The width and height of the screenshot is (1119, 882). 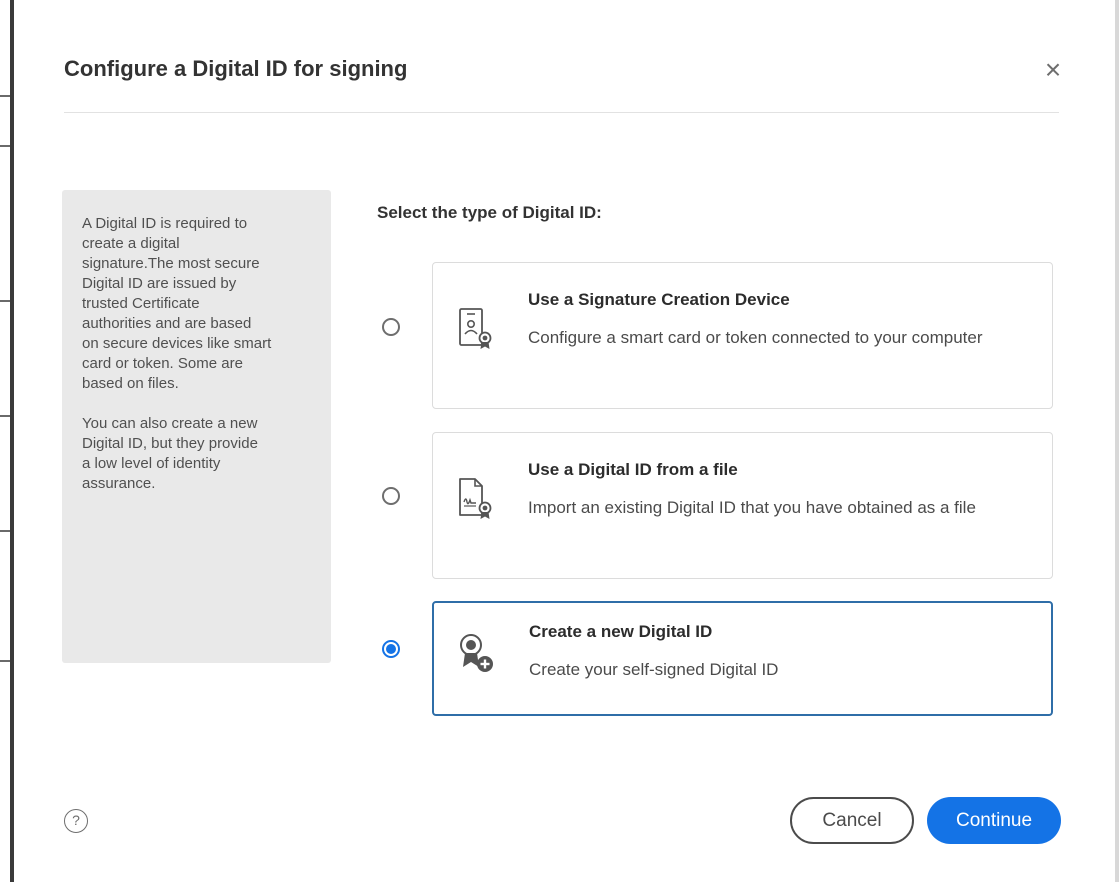 What do you see at coordinates (76, 821) in the screenshot?
I see `help-icon: ?` at bounding box center [76, 821].